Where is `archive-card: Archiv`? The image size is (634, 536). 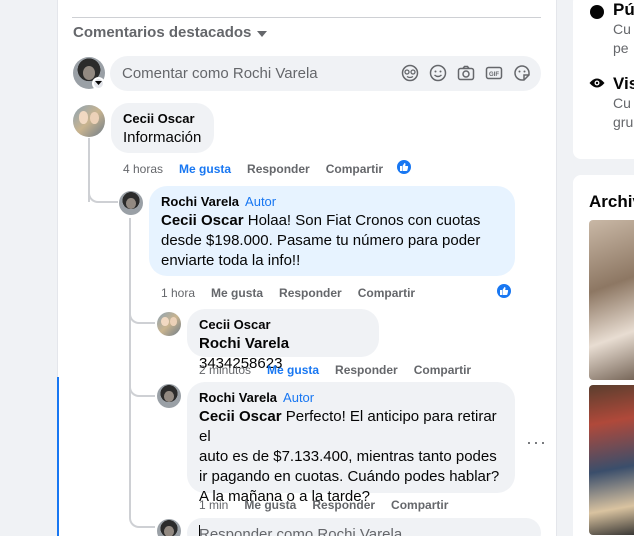
archive-card: Archiv is located at coordinates (603, 355).